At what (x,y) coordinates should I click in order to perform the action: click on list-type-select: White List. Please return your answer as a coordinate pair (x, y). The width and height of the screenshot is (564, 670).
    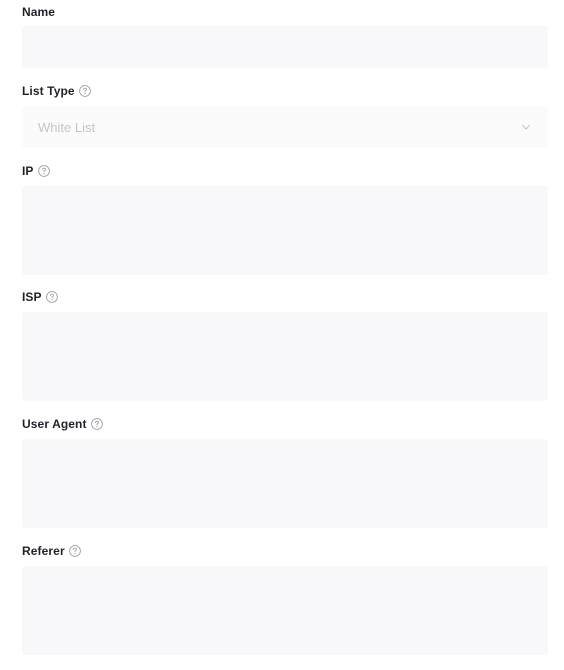
    Looking at the image, I should click on (285, 127).